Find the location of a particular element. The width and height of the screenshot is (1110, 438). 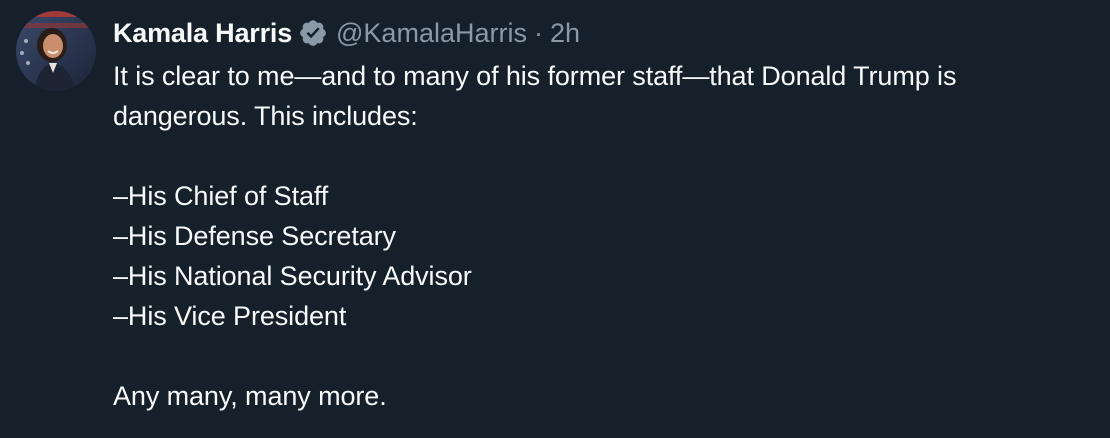

user-handle: @KamalaHarris is located at coordinates (431, 33).